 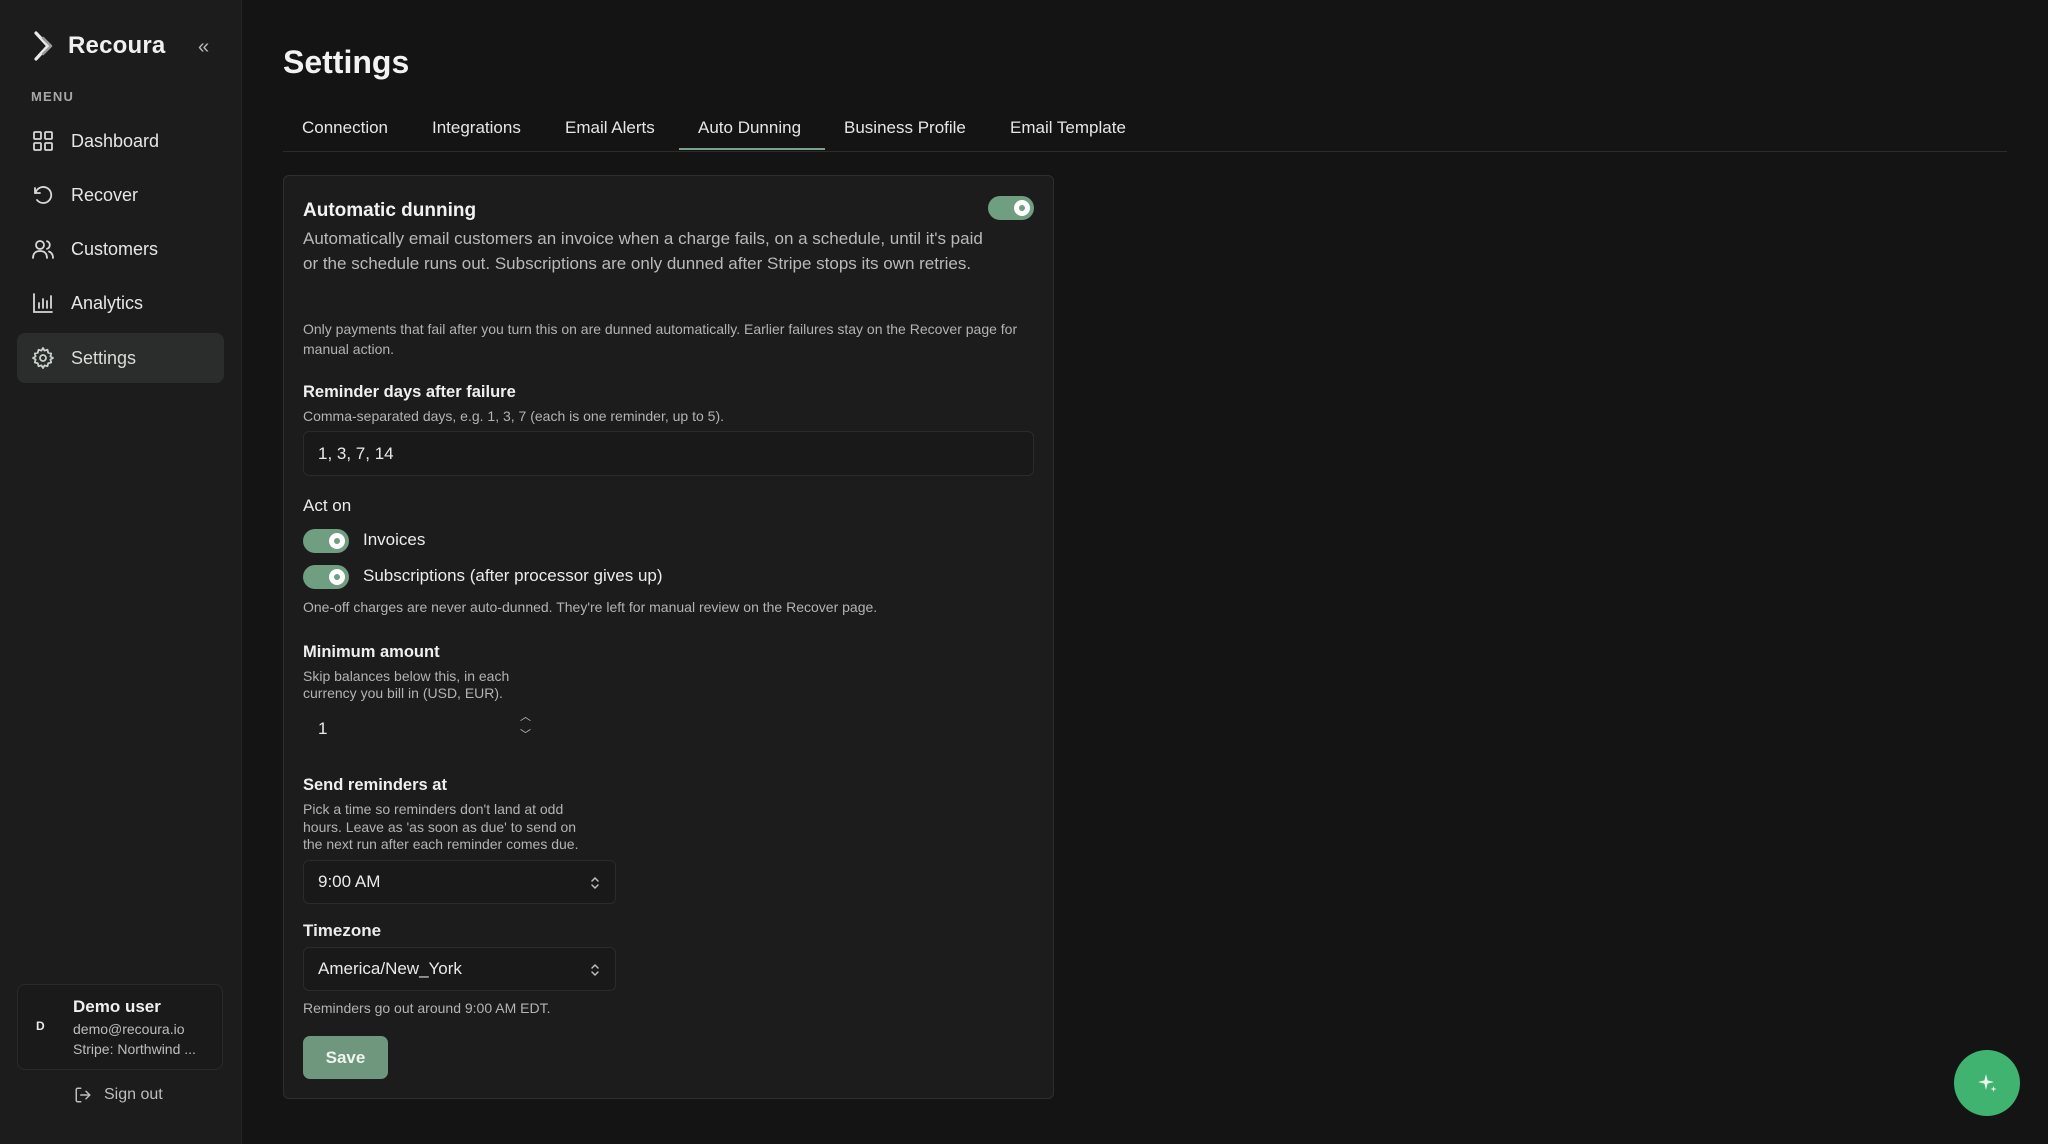 What do you see at coordinates (349, 881) in the screenshot?
I see `send-at-value: 9:00 AM` at bounding box center [349, 881].